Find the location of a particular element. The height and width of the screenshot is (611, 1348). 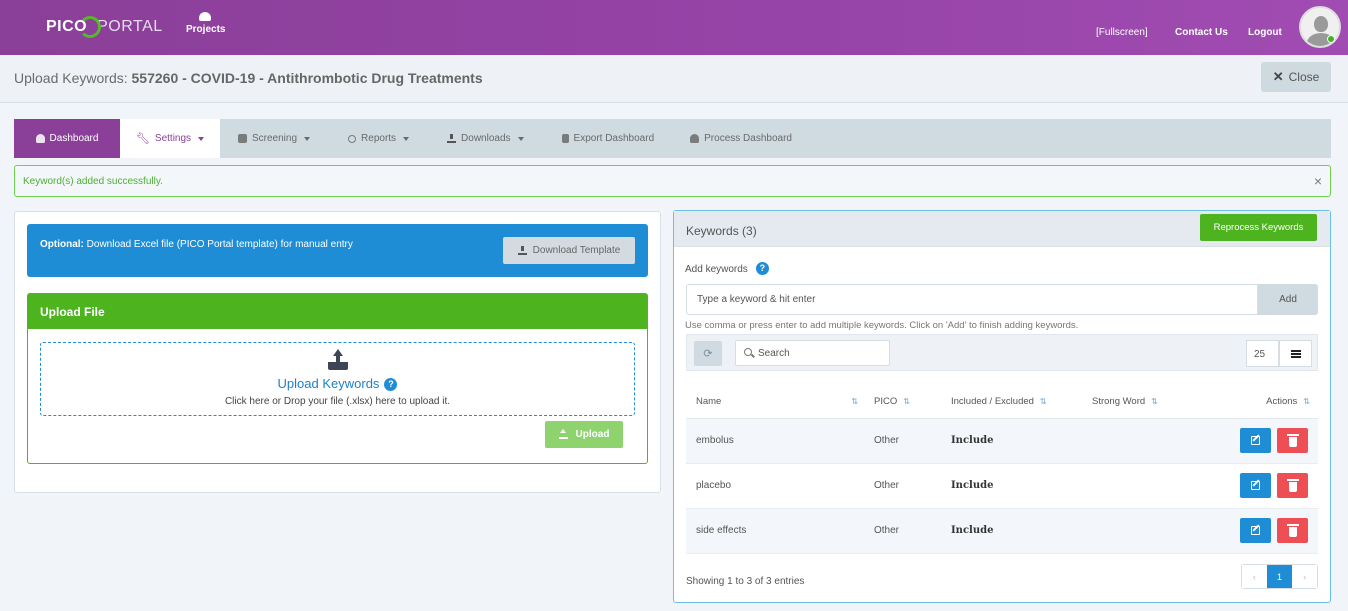

pico-portal-logo: PICO PORTAL is located at coordinates (104, 27).